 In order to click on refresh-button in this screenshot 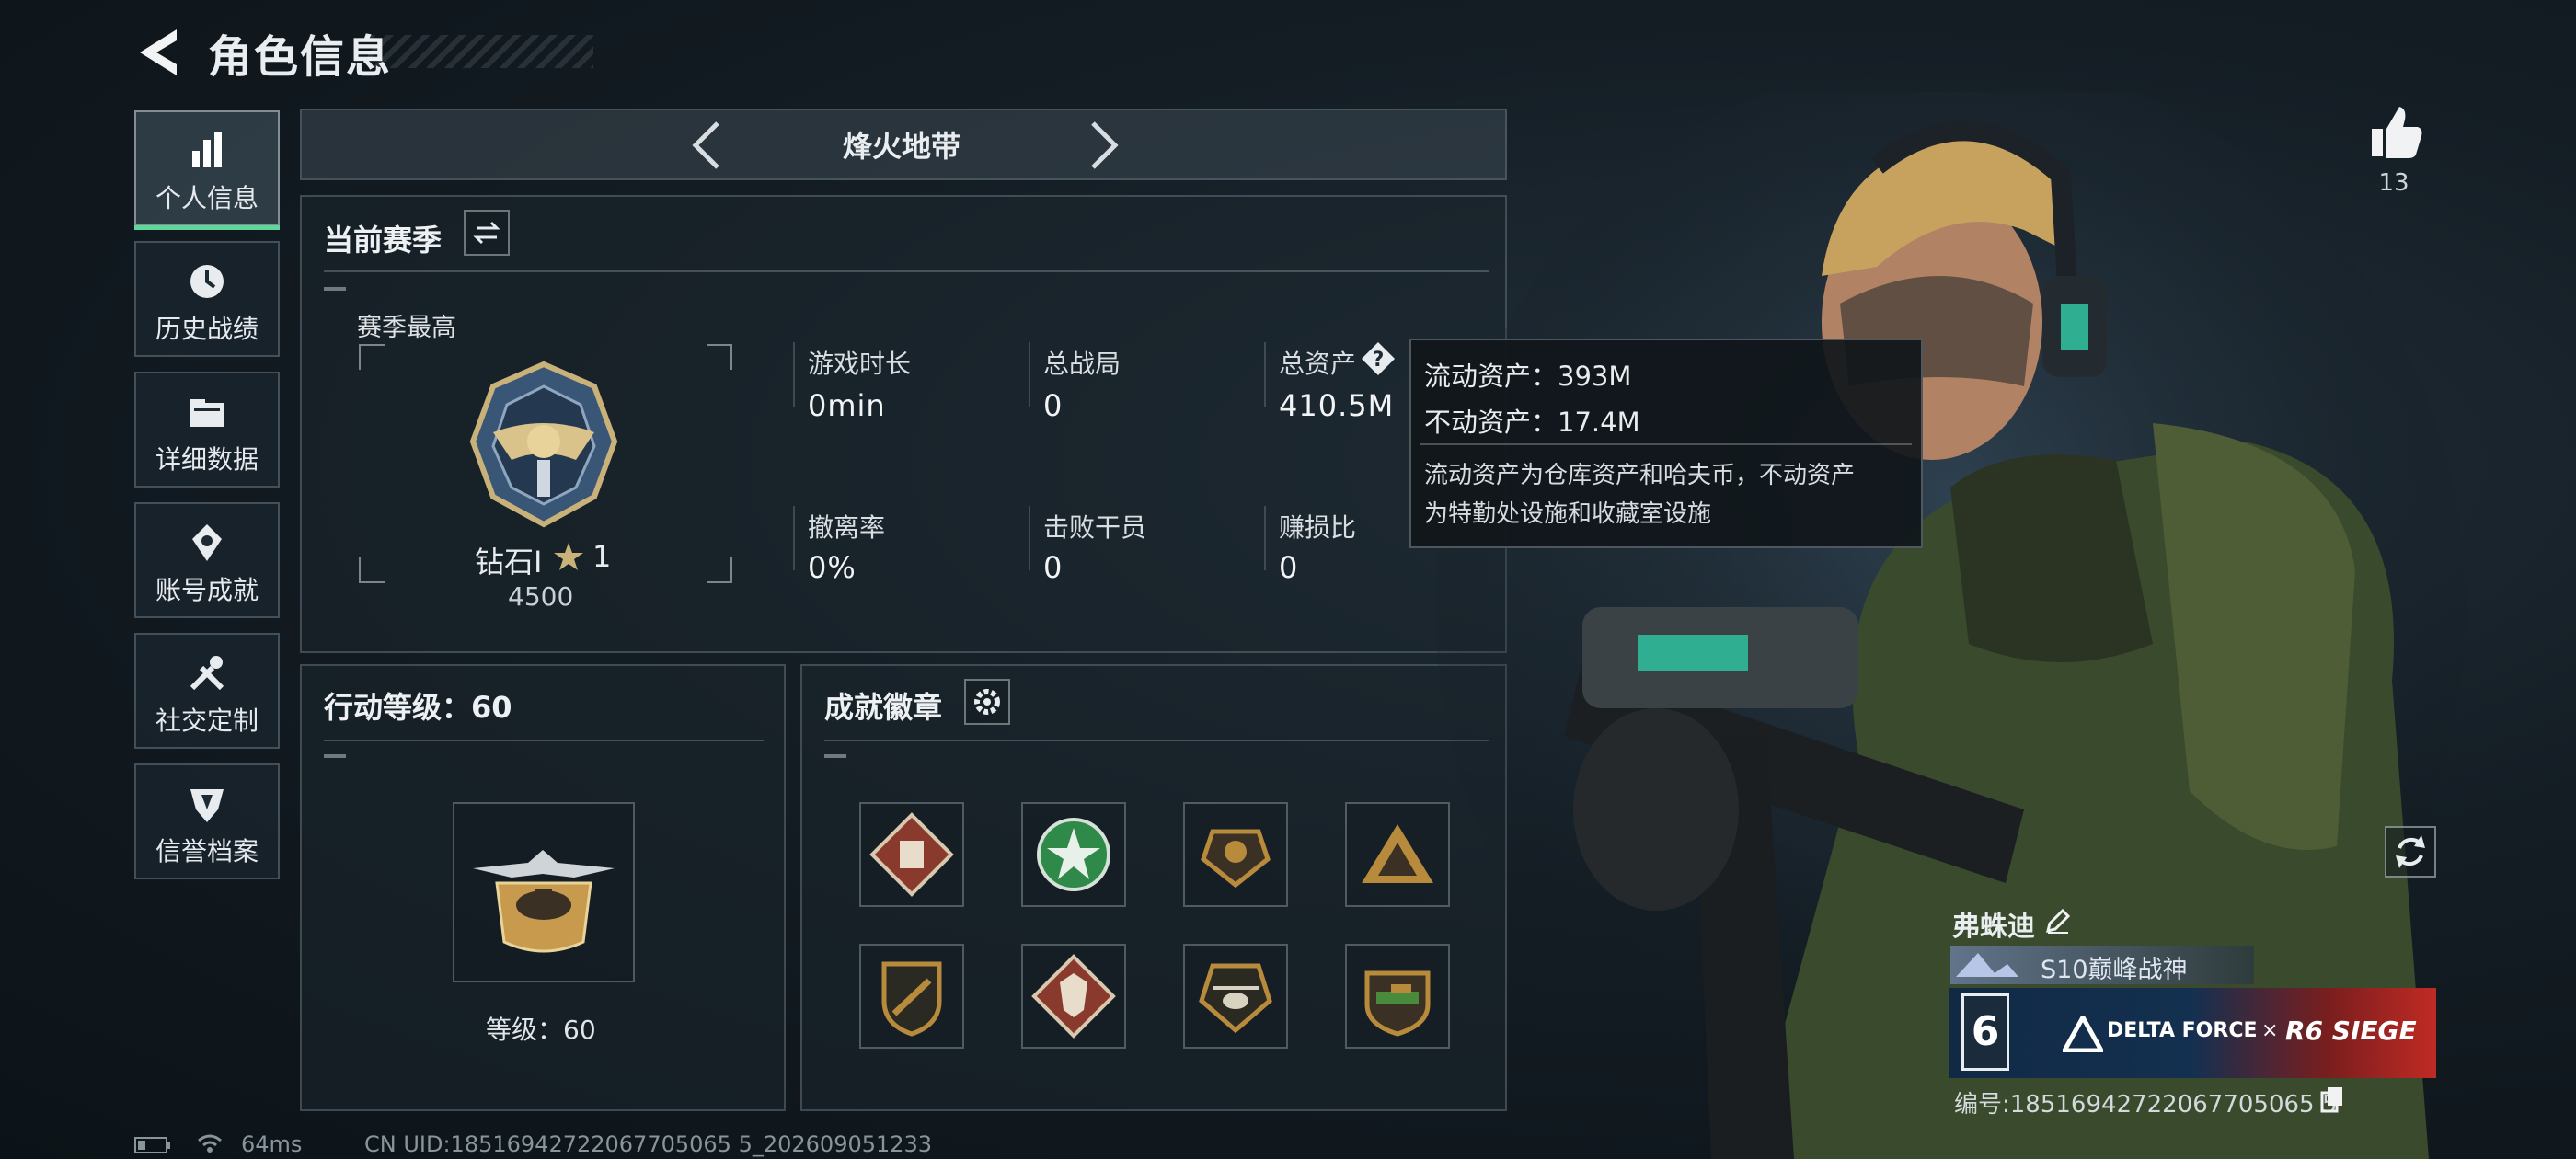, I will do `click(2410, 852)`.